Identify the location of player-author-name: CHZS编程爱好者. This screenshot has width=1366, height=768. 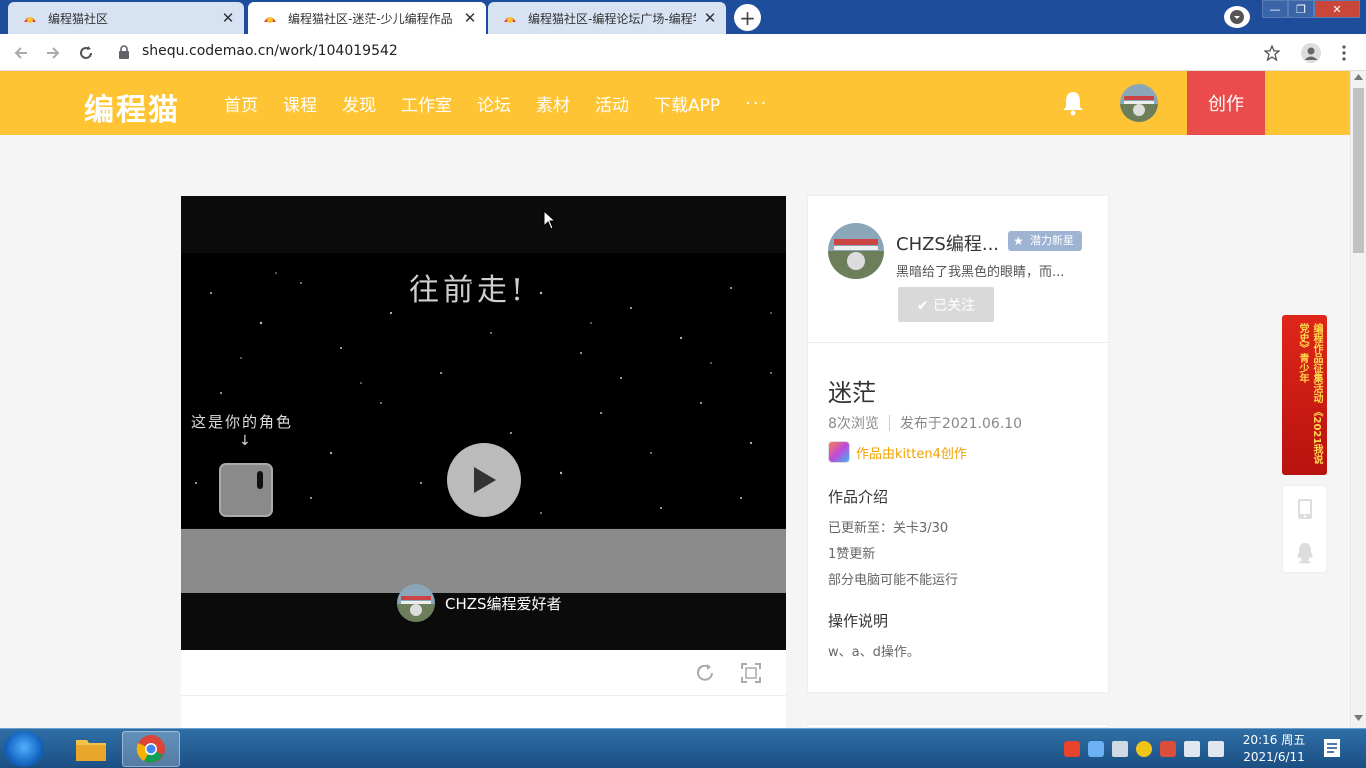
(503, 603).